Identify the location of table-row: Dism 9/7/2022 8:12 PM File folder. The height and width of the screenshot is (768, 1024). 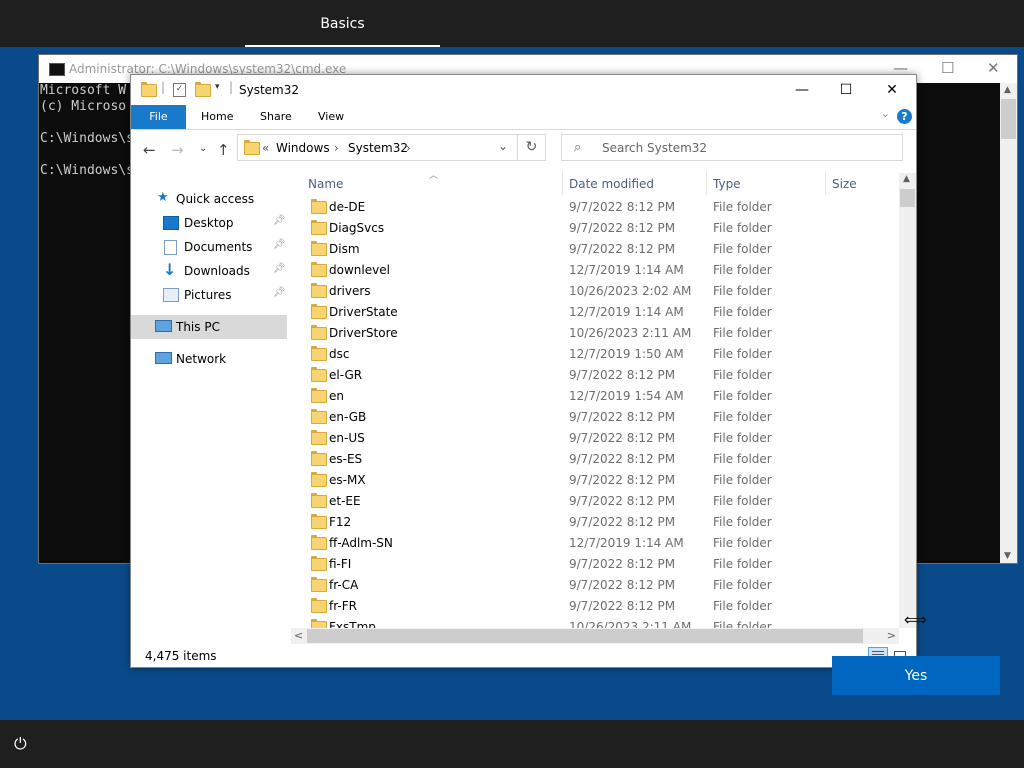
(600, 248).